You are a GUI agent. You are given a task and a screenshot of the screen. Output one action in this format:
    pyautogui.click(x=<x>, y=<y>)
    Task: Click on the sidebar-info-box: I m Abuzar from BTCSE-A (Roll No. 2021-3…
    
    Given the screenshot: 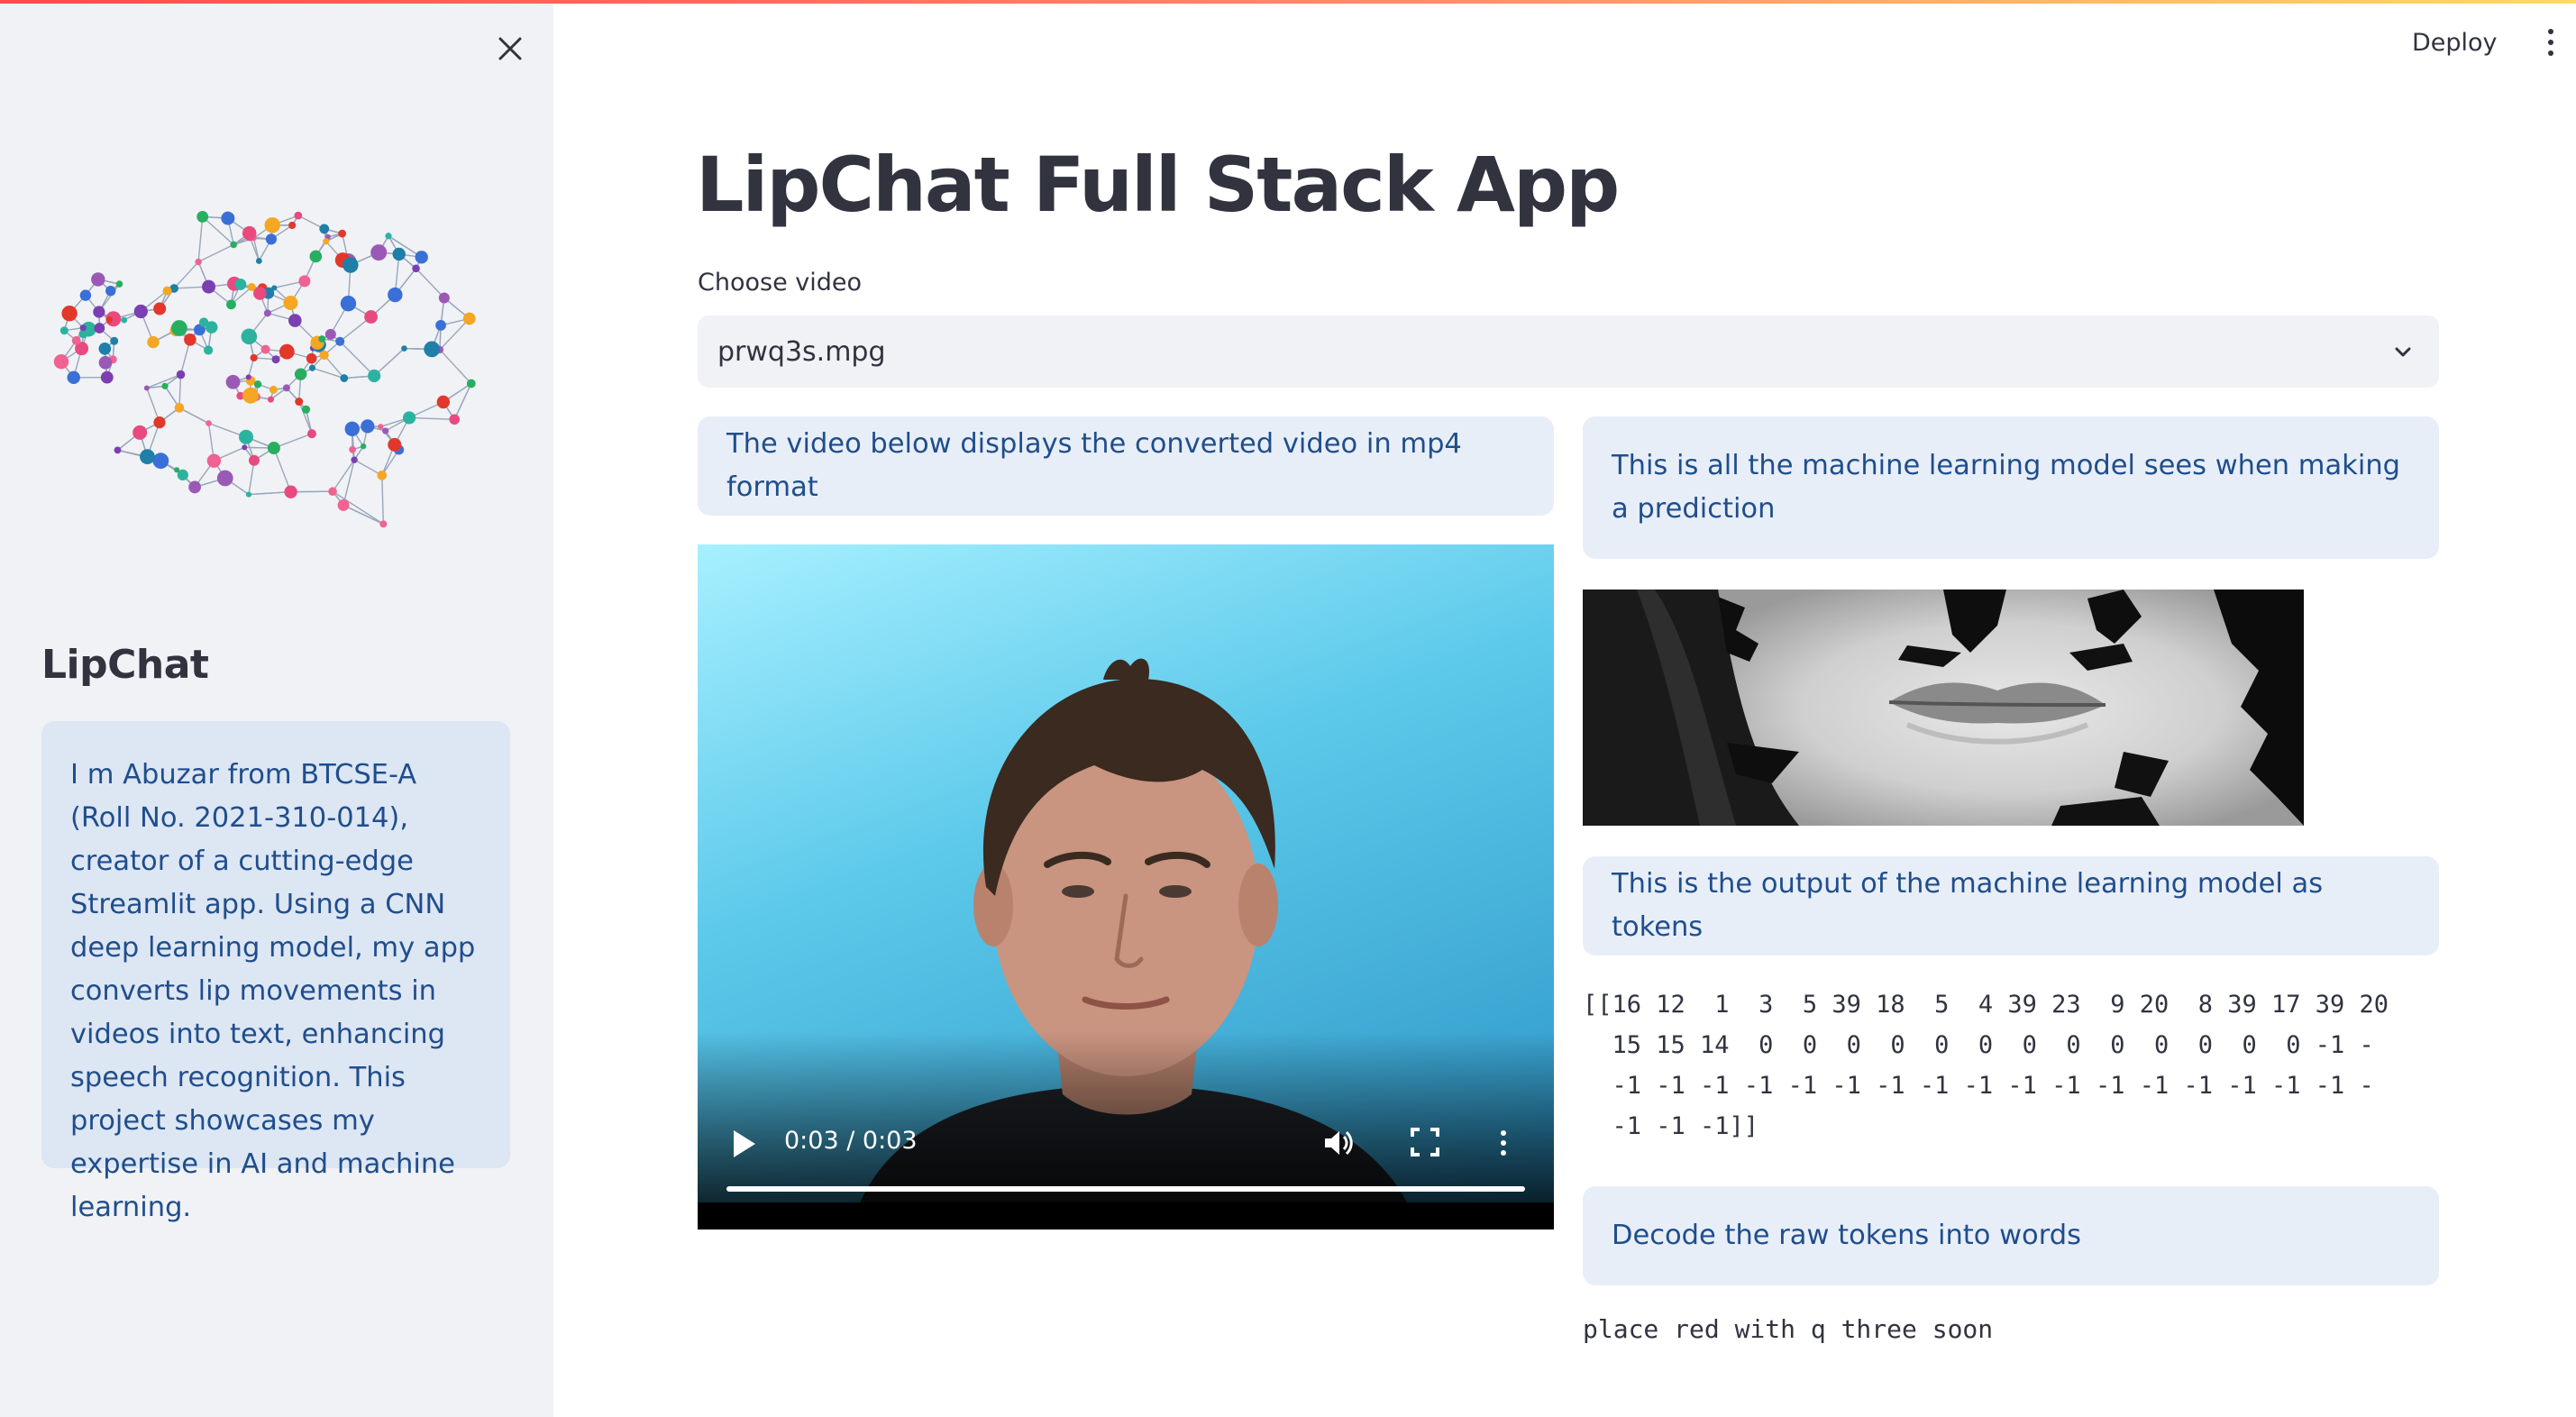 What is the action you would take?
    pyautogui.click(x=275, y=972)
    